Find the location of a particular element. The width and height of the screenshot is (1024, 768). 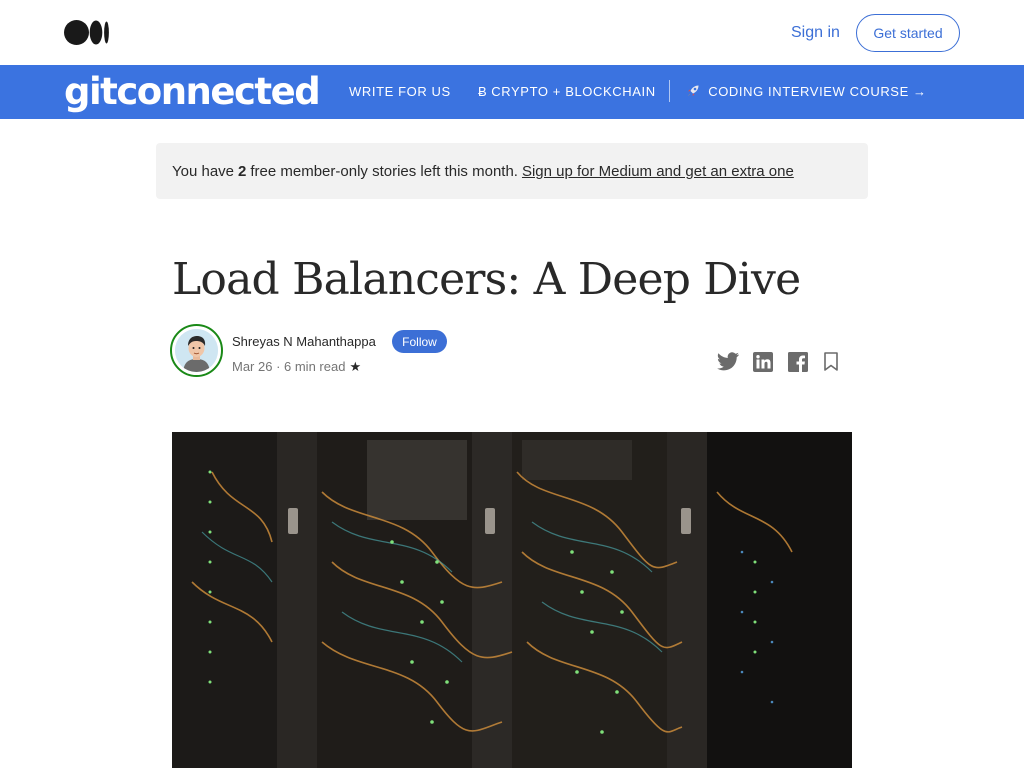

linkedin-icon is located at coordinates (763, 362).